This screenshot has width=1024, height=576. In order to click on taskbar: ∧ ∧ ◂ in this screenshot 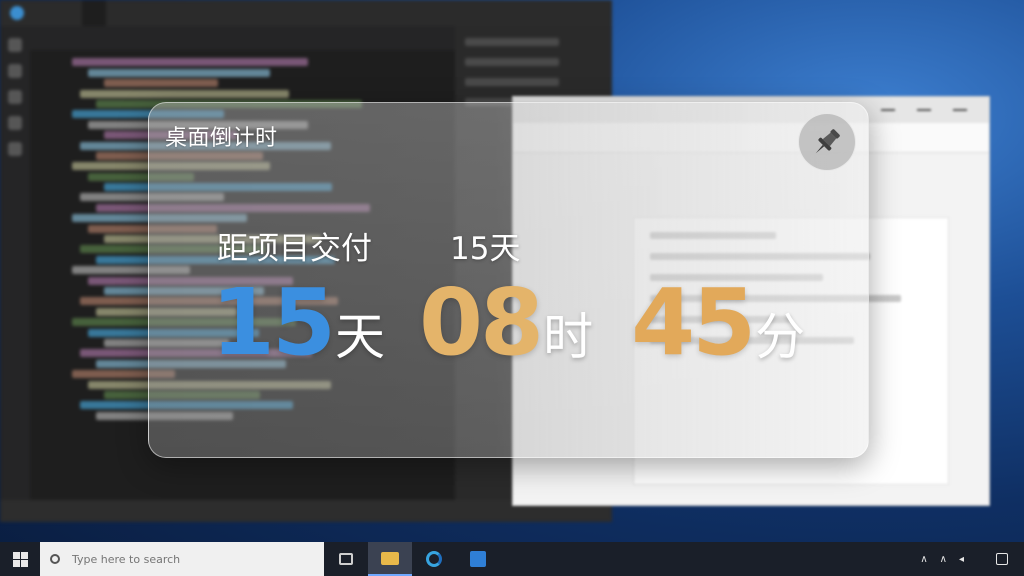, I will do `click(512, 559)`.